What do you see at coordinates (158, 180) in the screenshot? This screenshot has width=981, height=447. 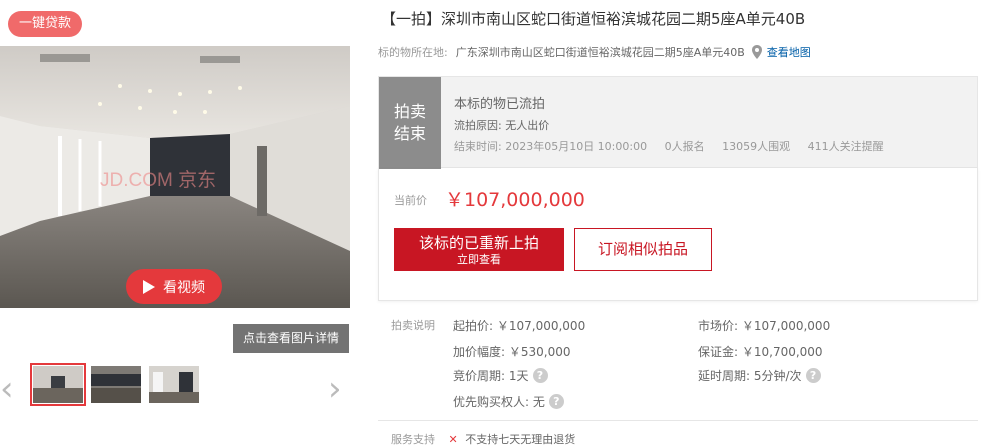 I see `watermark: JD.COM 京东` at bounding box center [158, 180].